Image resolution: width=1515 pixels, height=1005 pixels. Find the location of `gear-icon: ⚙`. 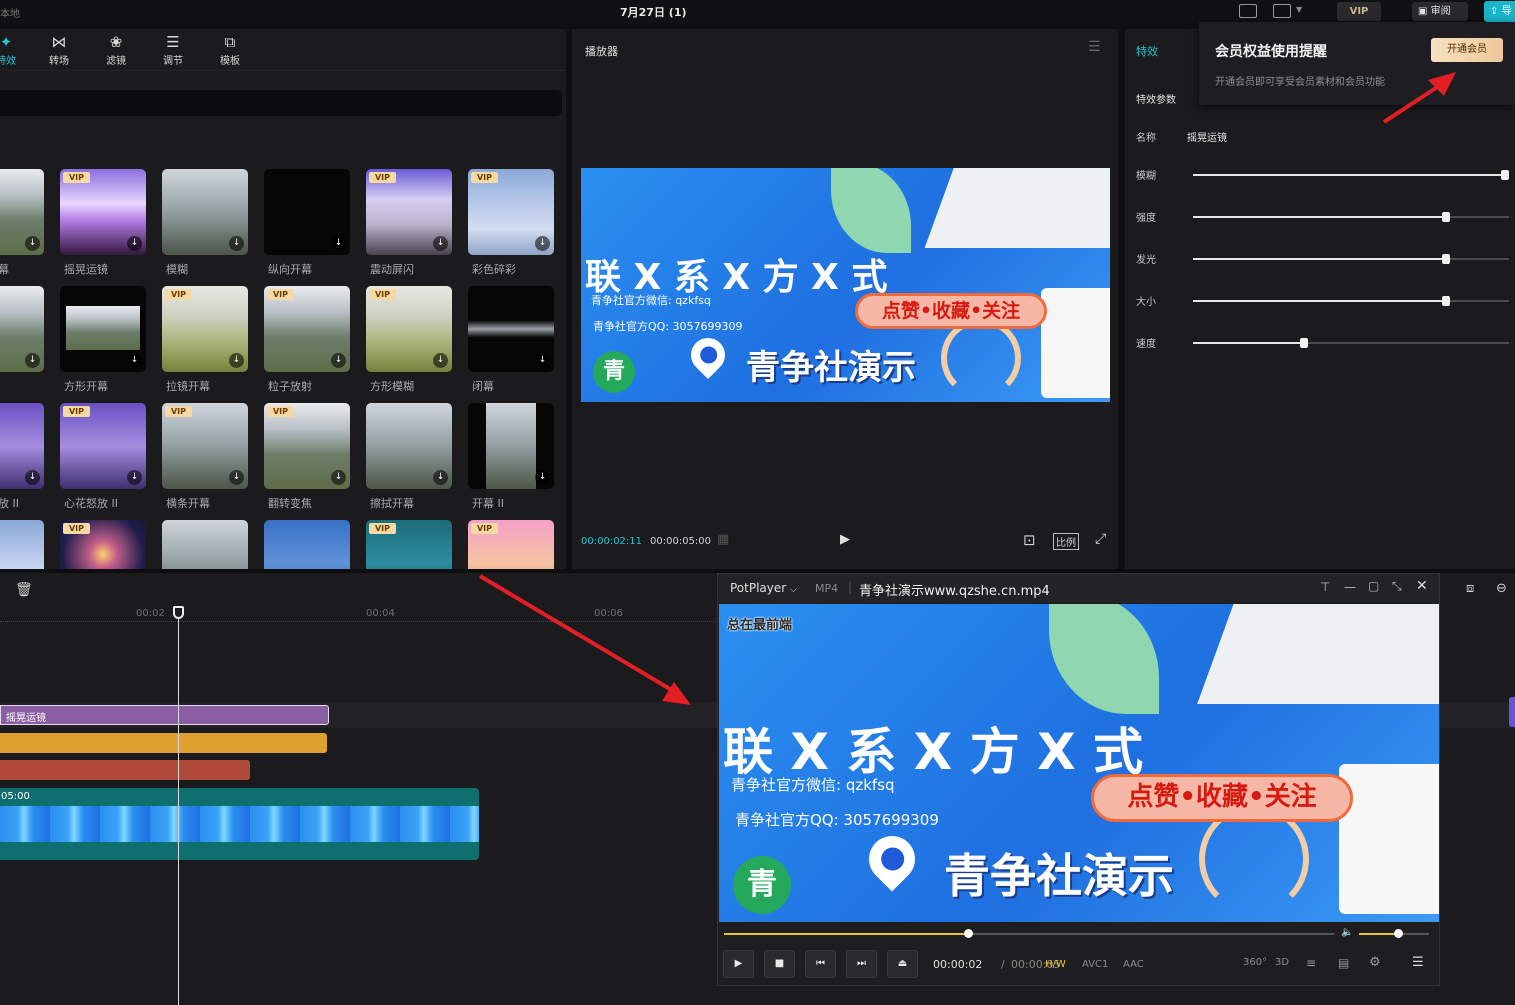

gear-icon: ⚙ is located at coordinates (1375, 962).